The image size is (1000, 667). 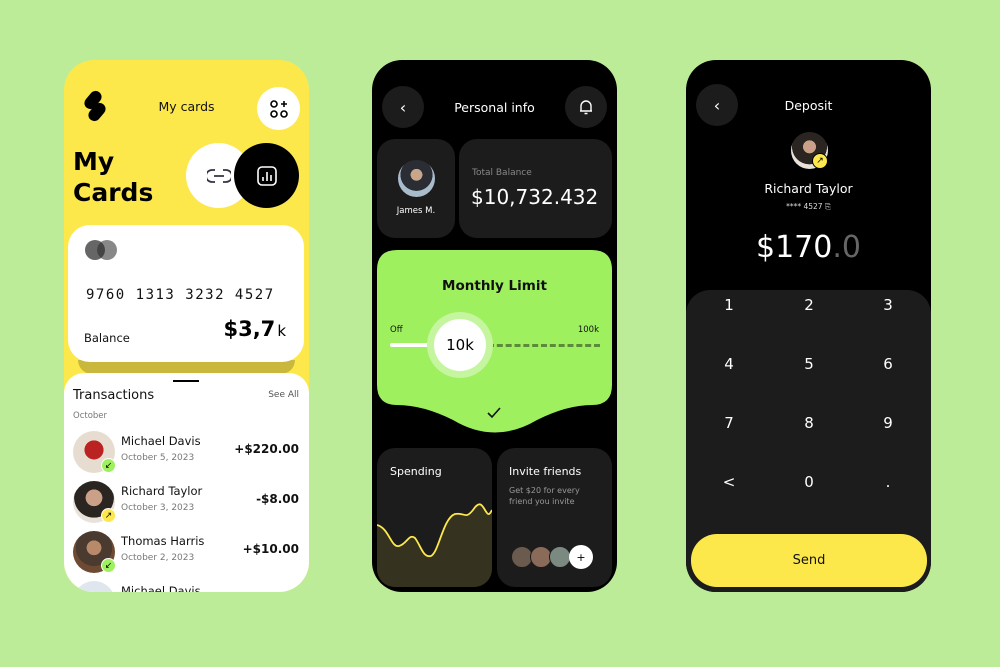 I want to click on balance-value: $3,7, so click(x=249, y=329).